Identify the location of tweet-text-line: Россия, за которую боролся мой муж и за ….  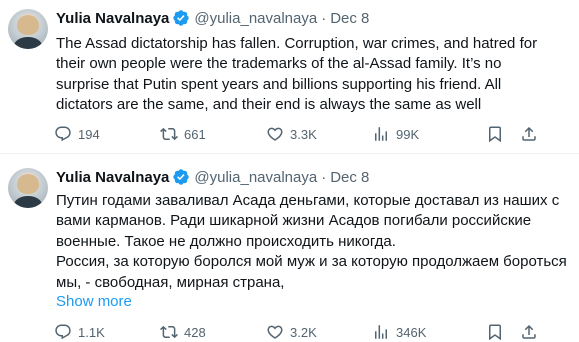
(311, 262).